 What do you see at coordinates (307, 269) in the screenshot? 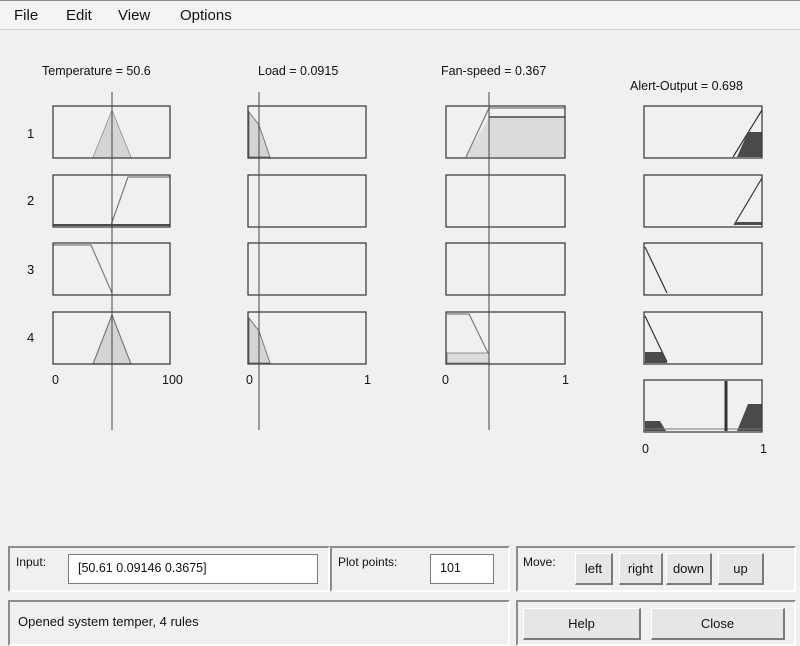
I see `load-rule-3-plot` at bounding box center [307, 269].